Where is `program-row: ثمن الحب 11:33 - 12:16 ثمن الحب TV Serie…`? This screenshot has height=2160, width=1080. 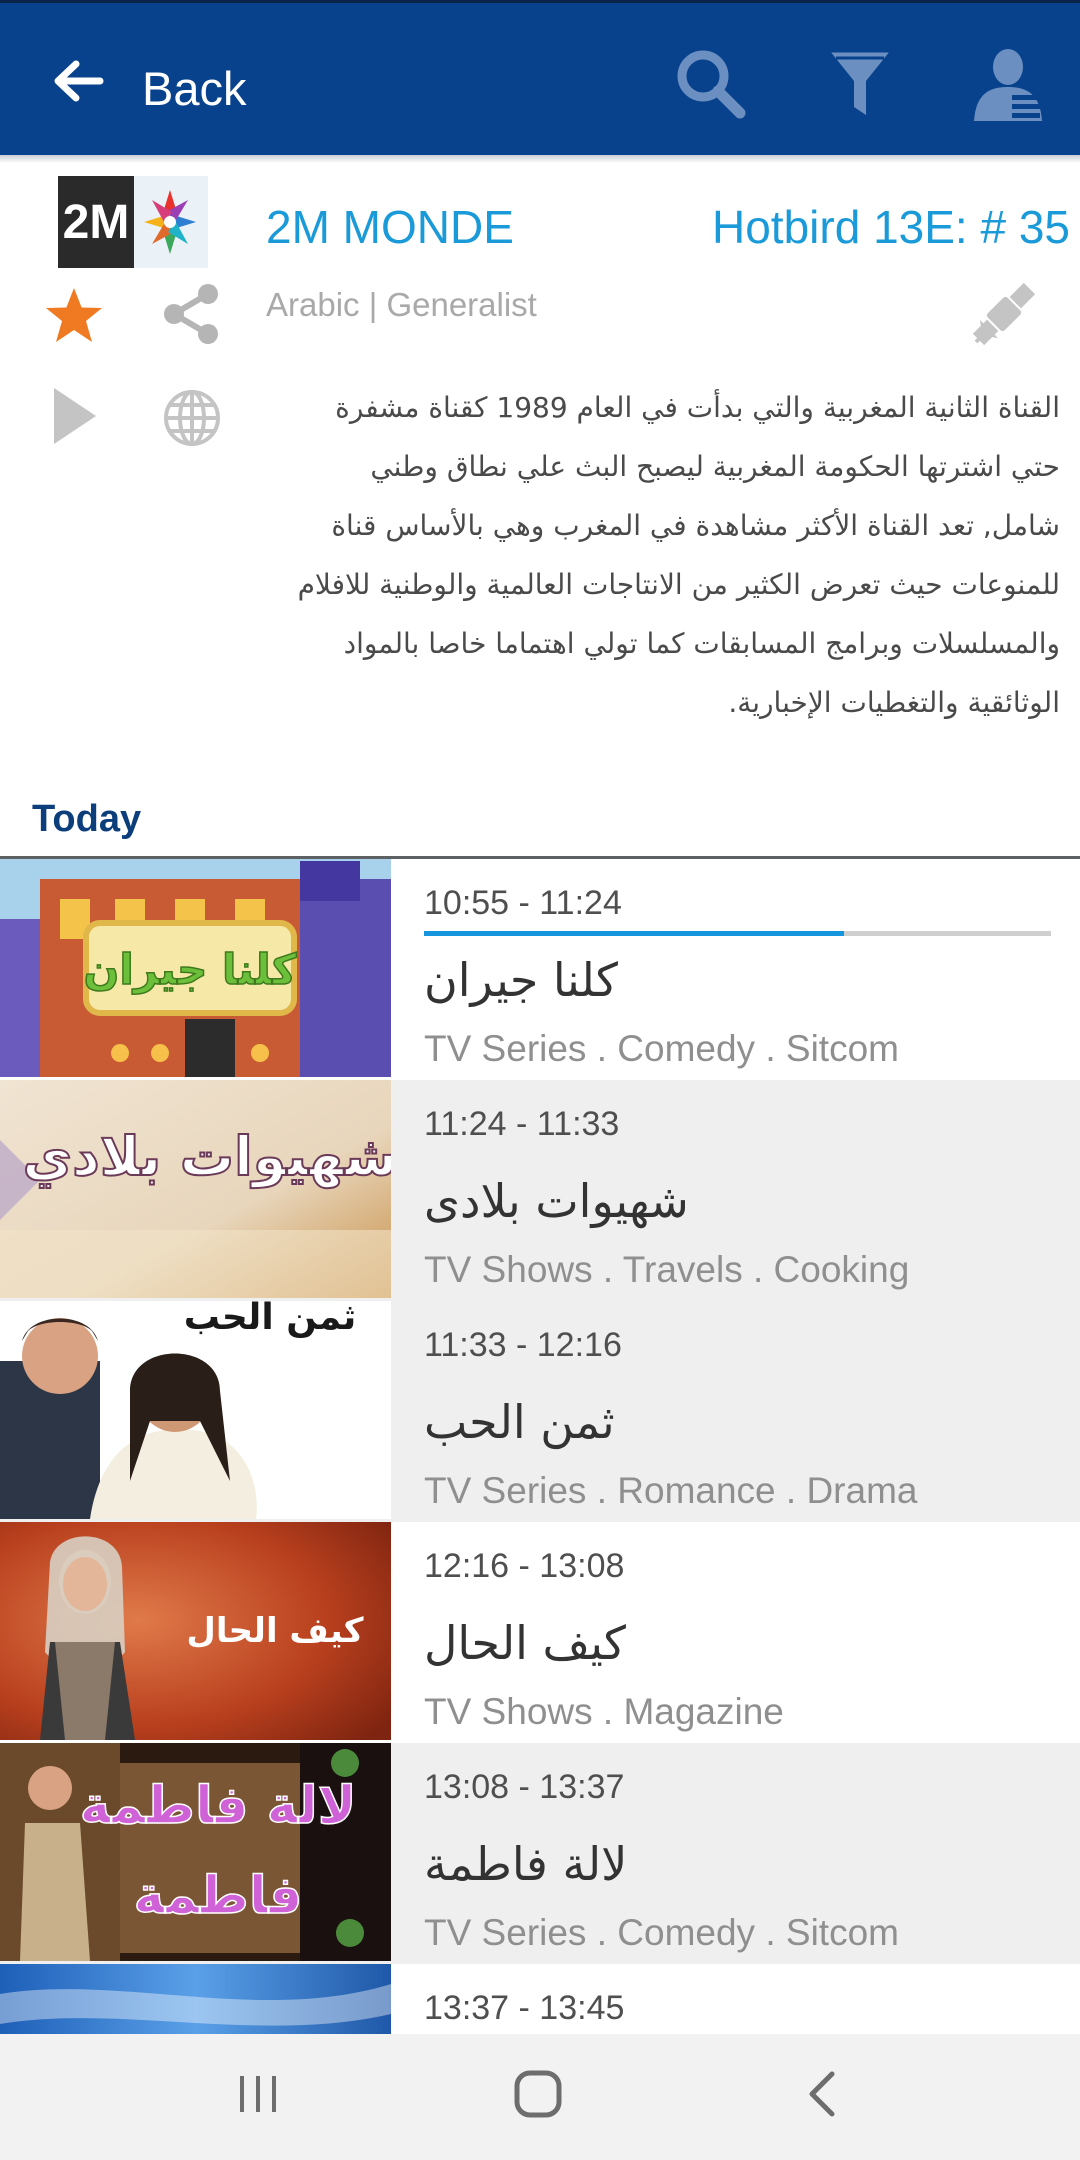 program-row: ثمن الحب 11:33 - 12:16 ثمن الحب TV Serie… is located at coordinates (540, 1411).